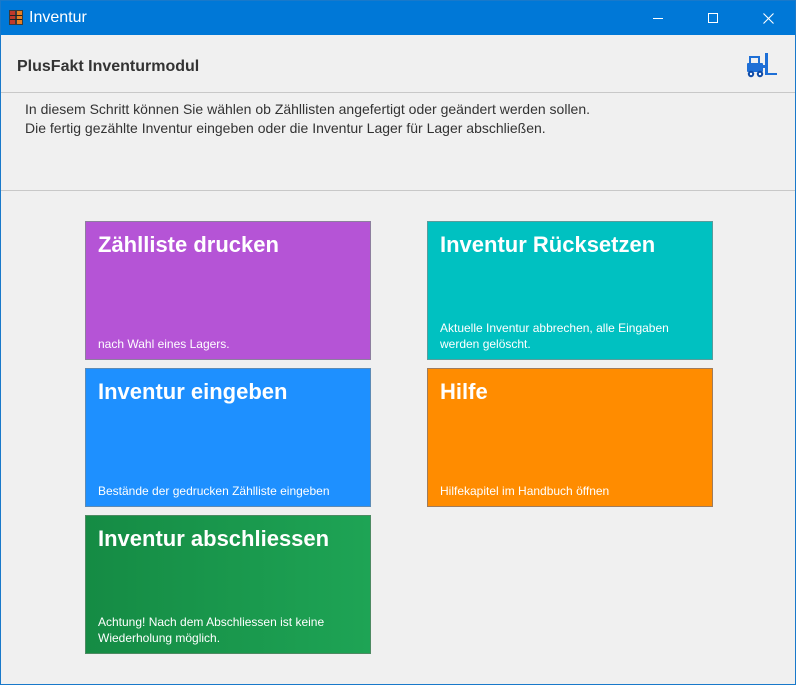 The image size is (796, 685). What do you see at coordinates (214, 538) in the screenshot?
I see `tile-title: Inventur abschliessen` at bounding box center [214, 538].